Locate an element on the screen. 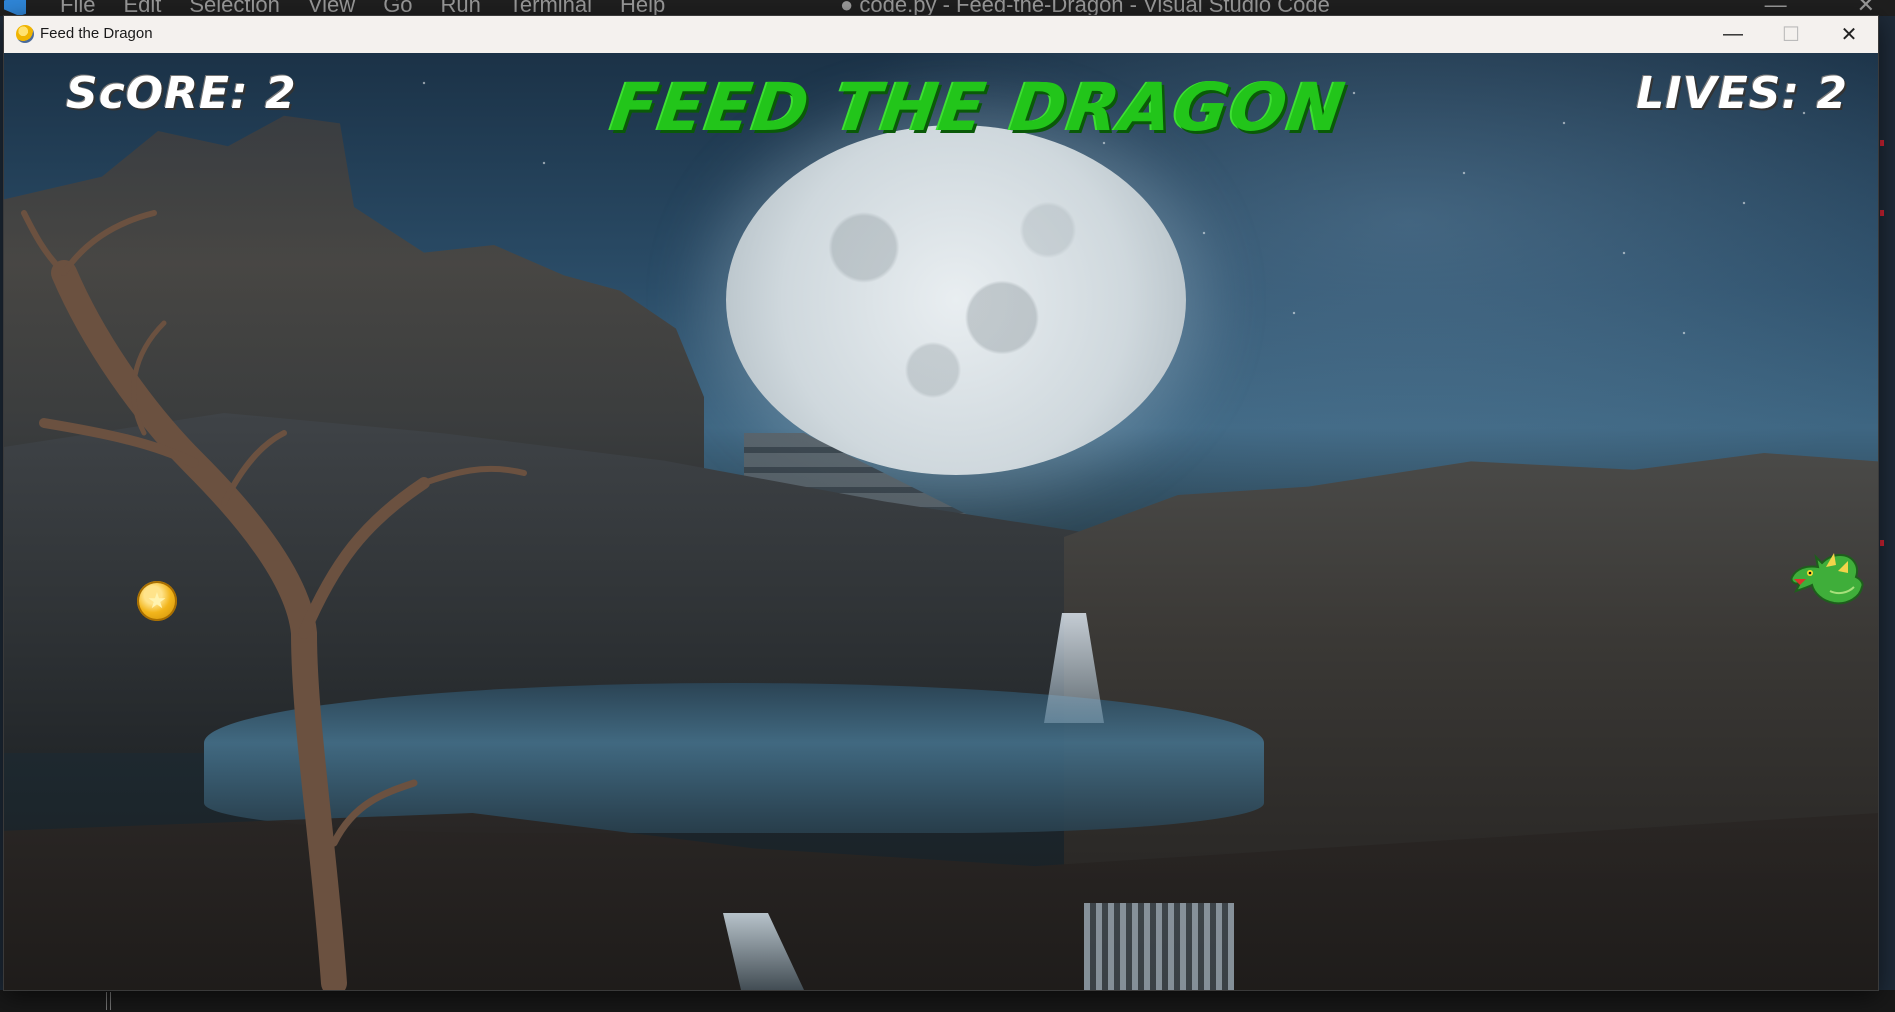 The height and width of the screenshot is (1012, 1895). menu-item-view: View is located at coordinates (331, 8).